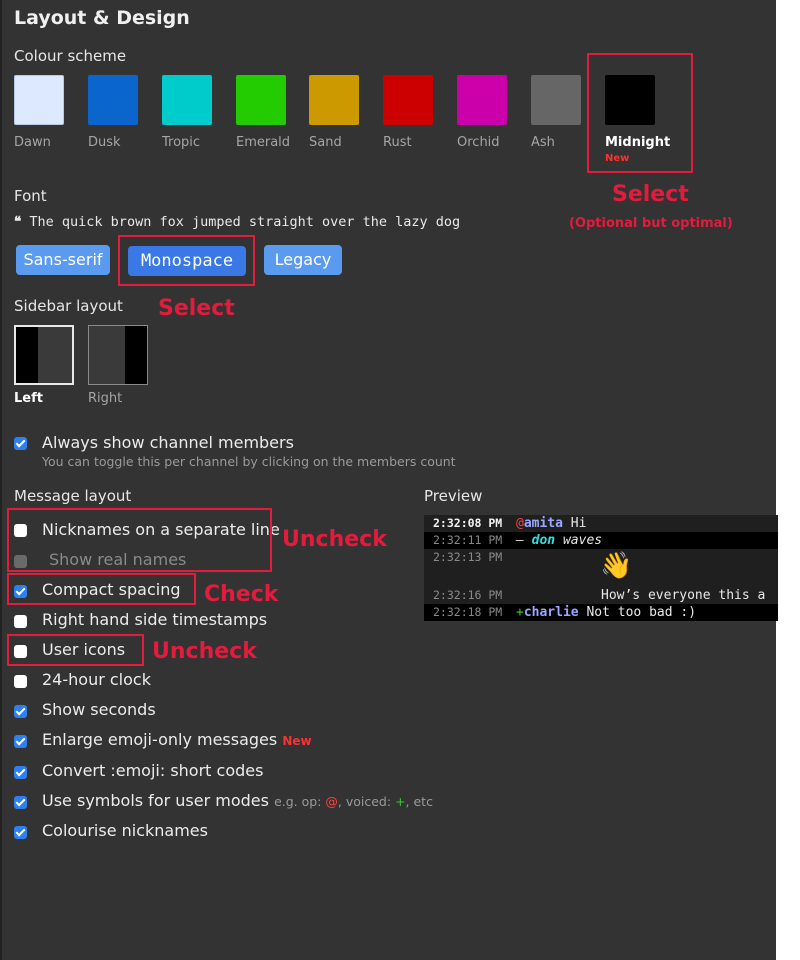 The height and width of the screenshot is (960, 800). Describe the element at coordinates (20, 832) in the screenshot. I see `colourise-nicknames-checkbox` at that location.